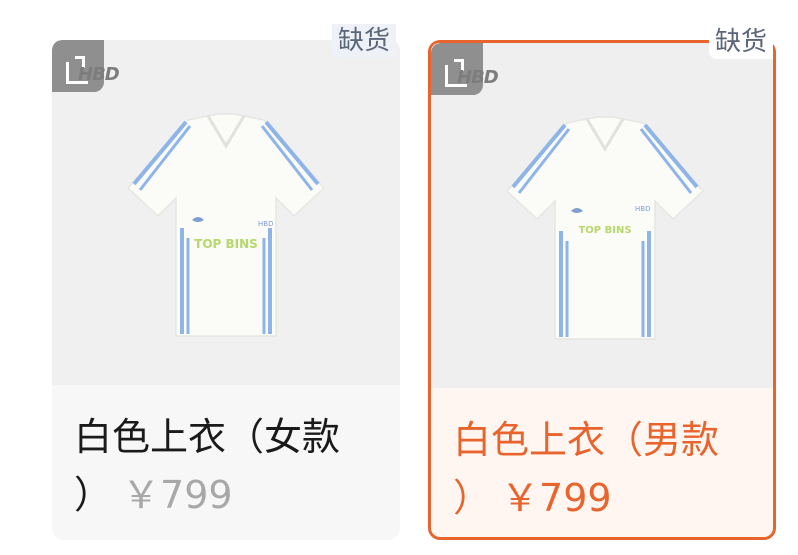 This screenshot has width=798, height=555. What do you see at coordinates (207, 437) in the screenshot?
I see `product-name-line1: 白色上衣（女款` at bounding box center [207, 437].